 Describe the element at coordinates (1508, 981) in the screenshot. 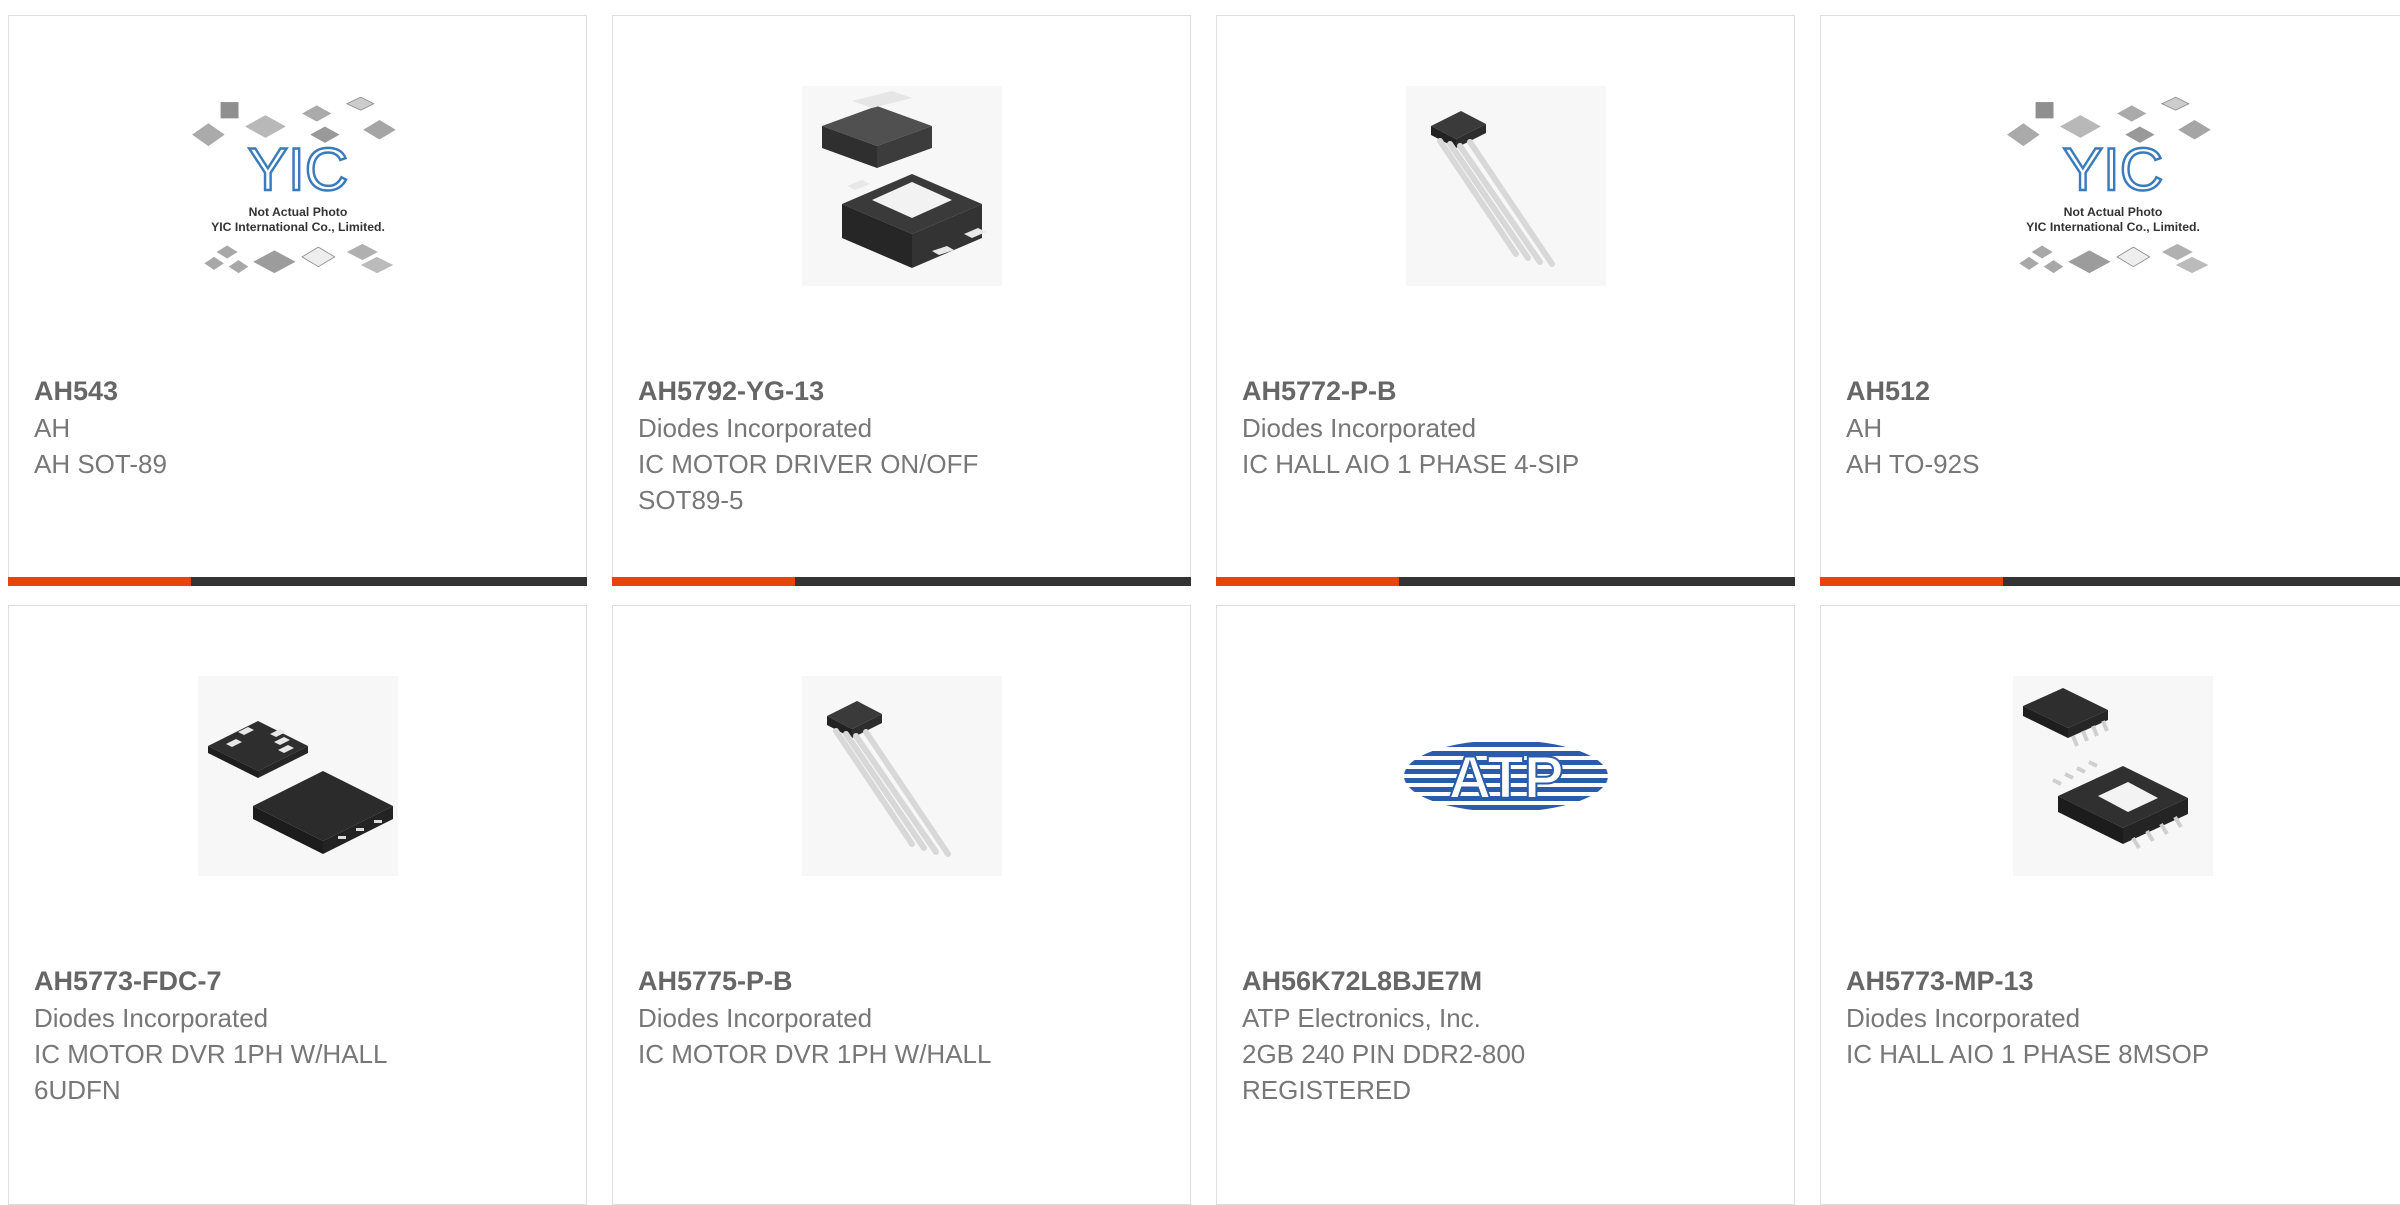

I see `part-number: AH56K72L8BJE7M` at that location.